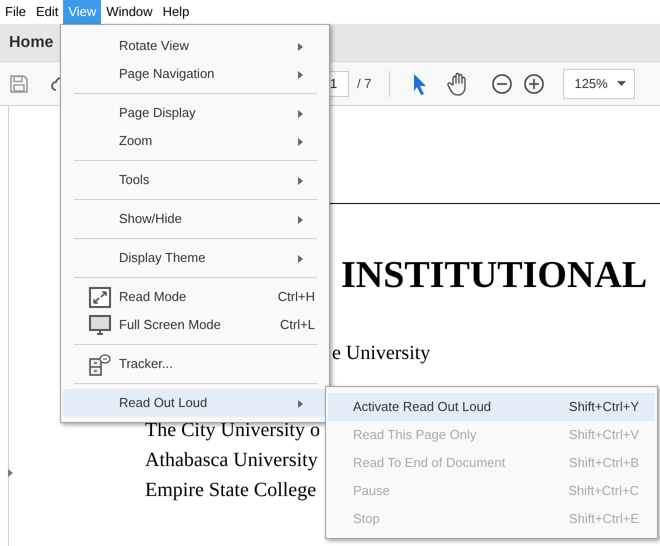 Image resolution: width=660 pixels, height=546 pixels. Describe the element at coordinates (100, 325) in the screenshot. I see `monitor-icon` at that location.